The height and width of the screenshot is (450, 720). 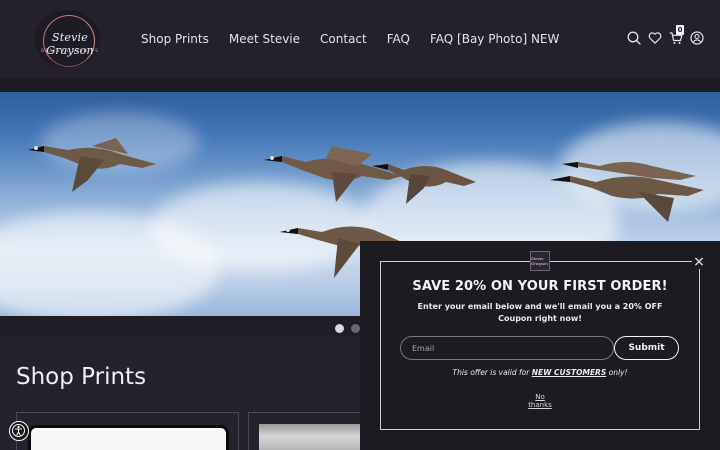 What do you see at coordinates (634, 38) in the screenshot?
I see `search-icon` at bounding box center [634, 38].